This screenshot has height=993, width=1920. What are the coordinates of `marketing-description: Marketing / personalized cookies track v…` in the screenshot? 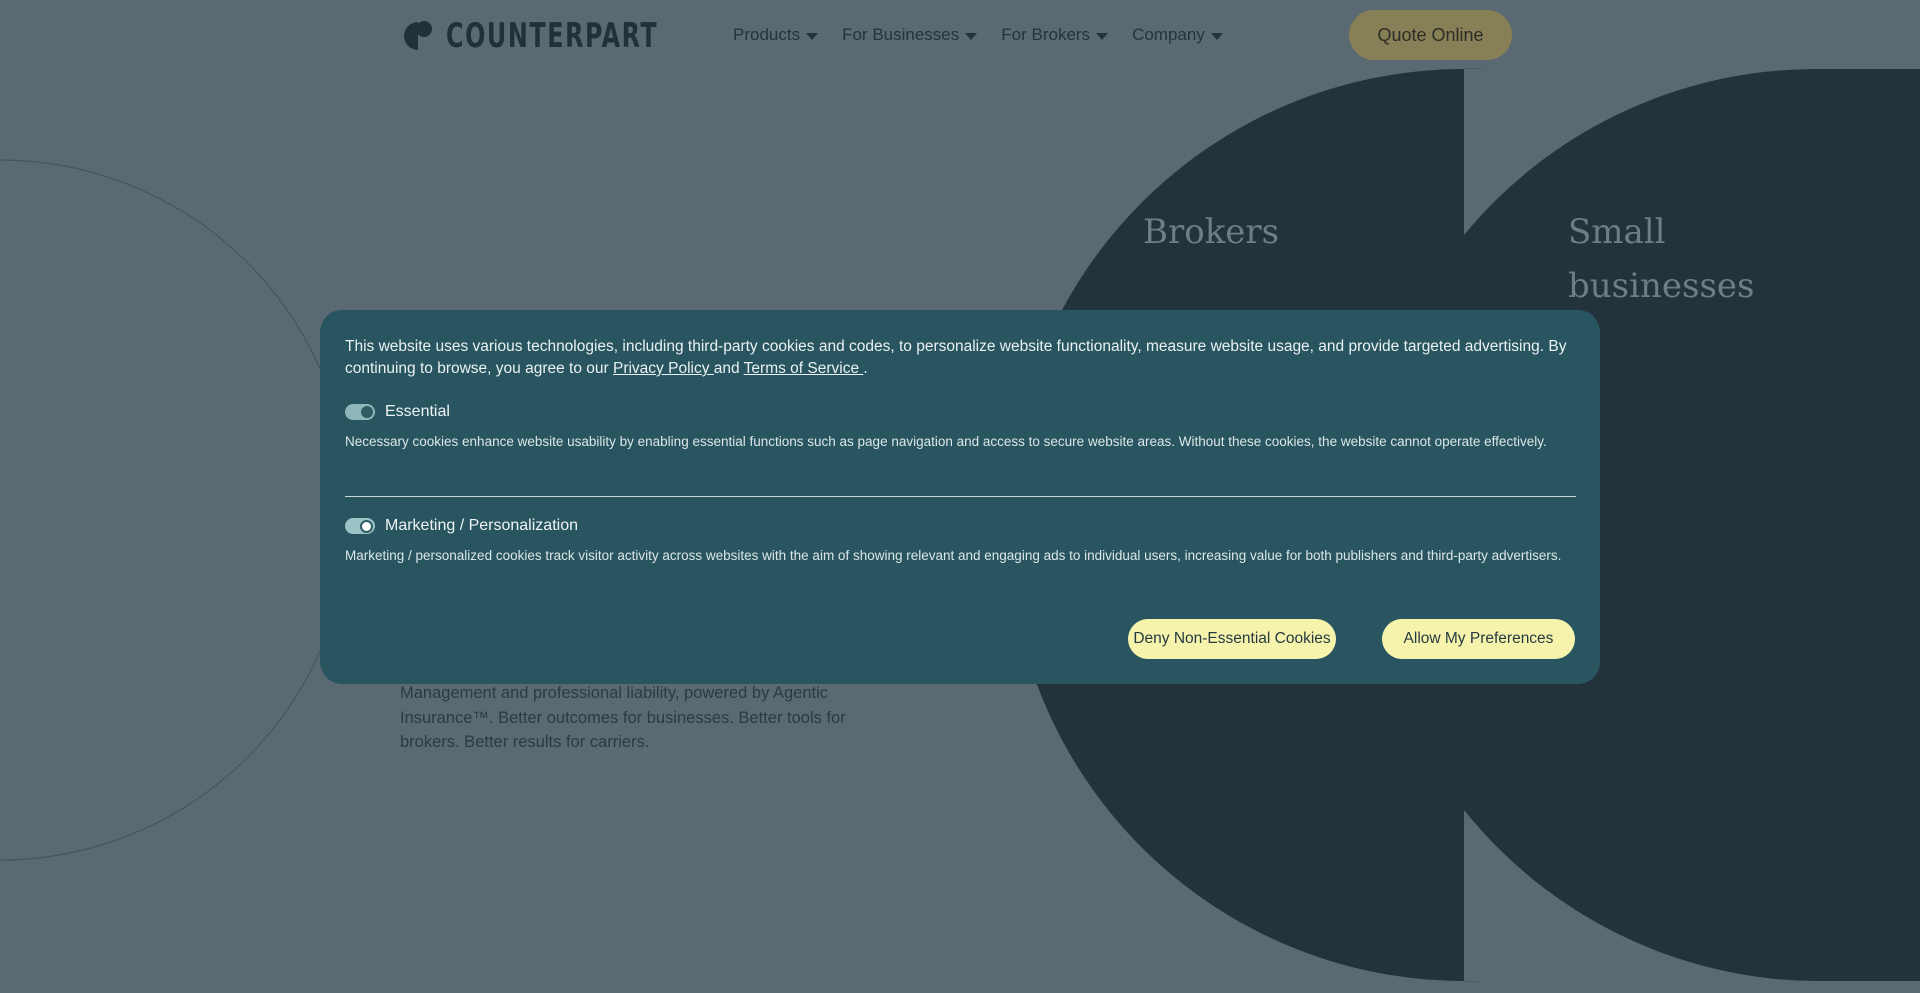 It's located at (953, 555).